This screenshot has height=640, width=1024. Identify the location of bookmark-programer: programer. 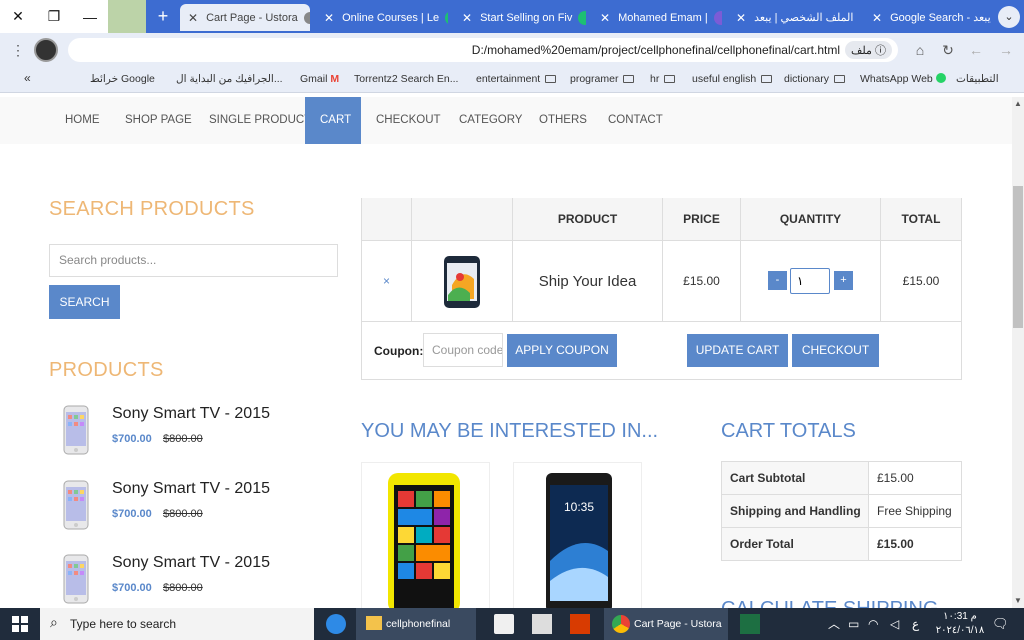
(602, 79).